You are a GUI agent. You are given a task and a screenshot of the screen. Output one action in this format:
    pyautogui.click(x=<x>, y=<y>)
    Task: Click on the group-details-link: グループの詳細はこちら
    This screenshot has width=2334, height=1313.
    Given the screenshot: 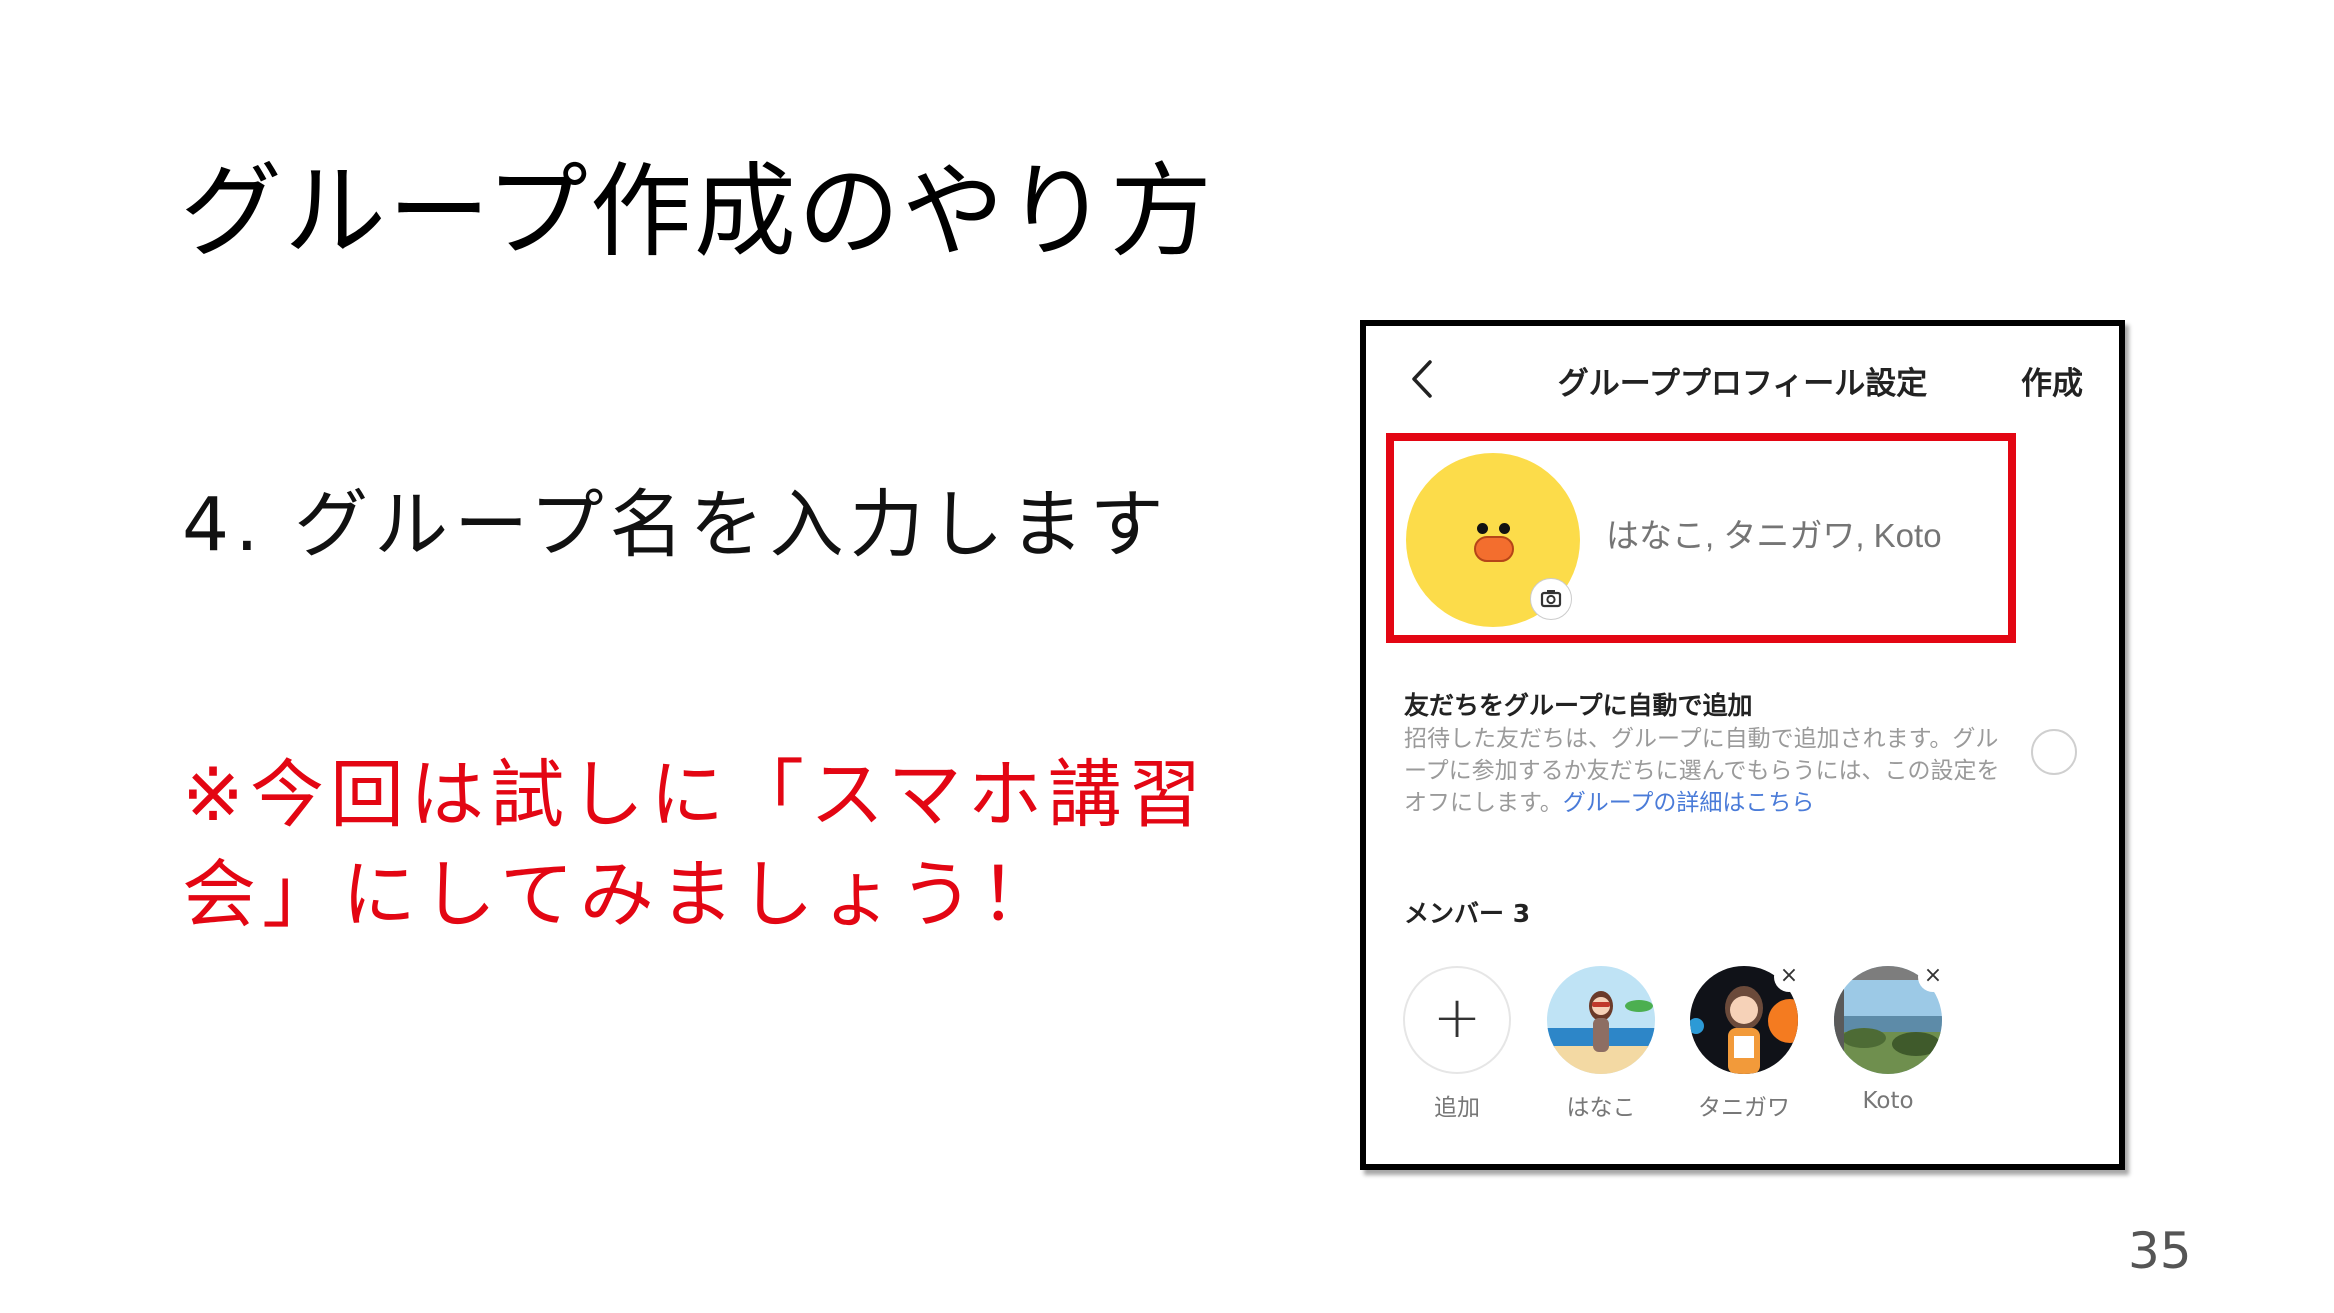 What is the action you would take?
    pyautogui.click(x=1689, y=803)
    